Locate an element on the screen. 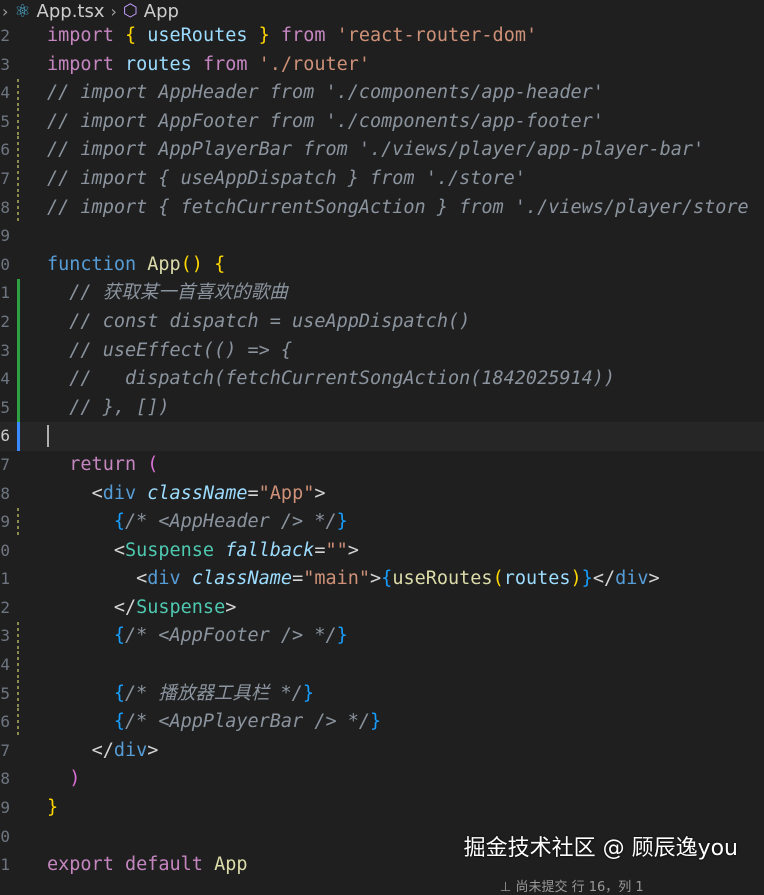 The image size is (764, 895). code-line: 3 {/* <AppFooter /> */} is located at coordinates (382, 637).